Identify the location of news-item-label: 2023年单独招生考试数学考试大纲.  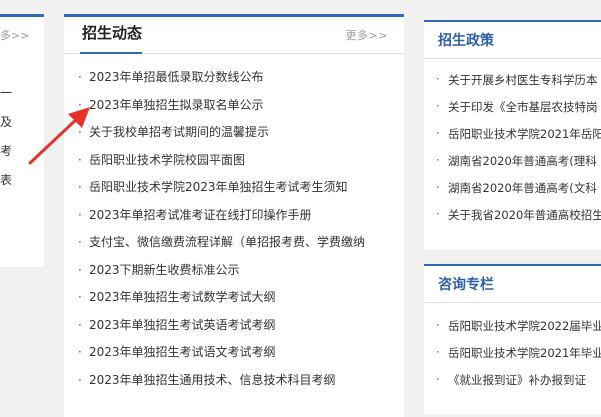
(182, 297).